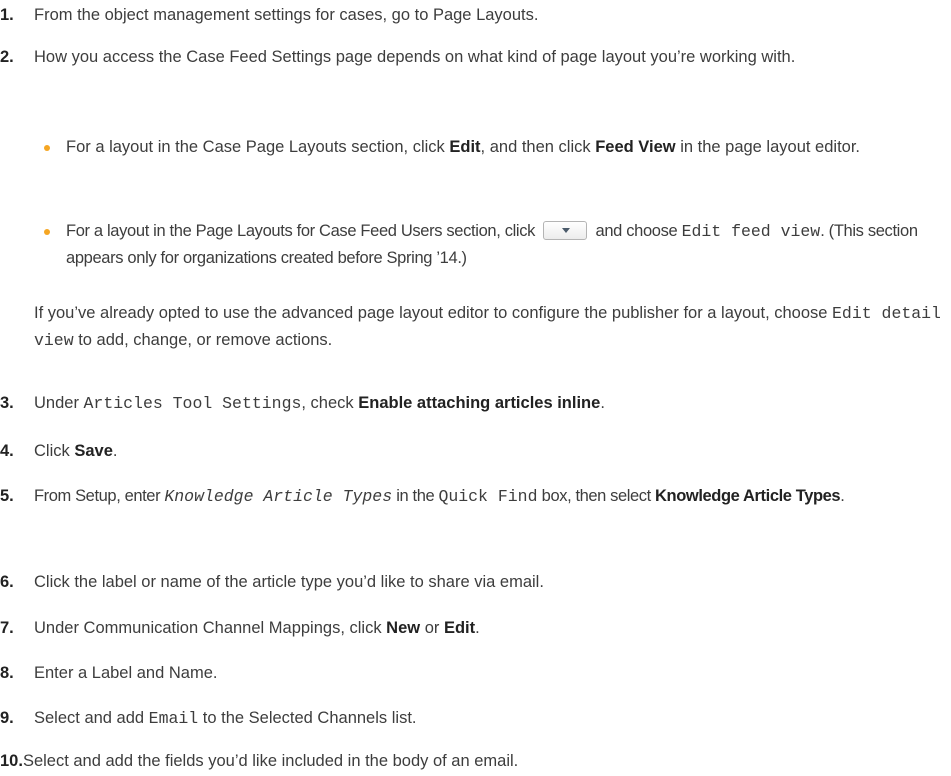 This screenshot has height=776, width=951. What do you see at coordinates (472, 451) in the screenshot?
I see `step-4: 4. Click Save.` at bounding box center [472, 451].